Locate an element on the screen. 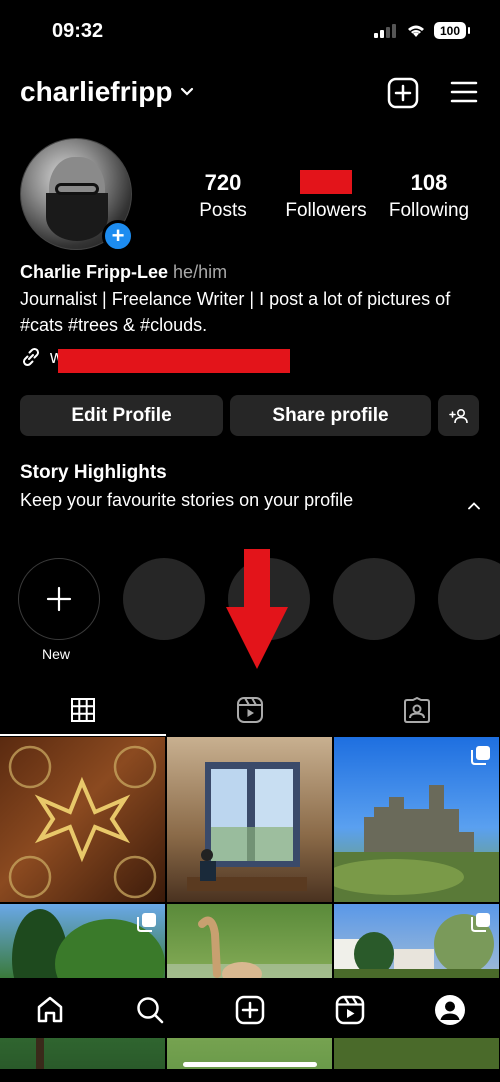  status-icons: 100 is located at coordinates (422, 30).